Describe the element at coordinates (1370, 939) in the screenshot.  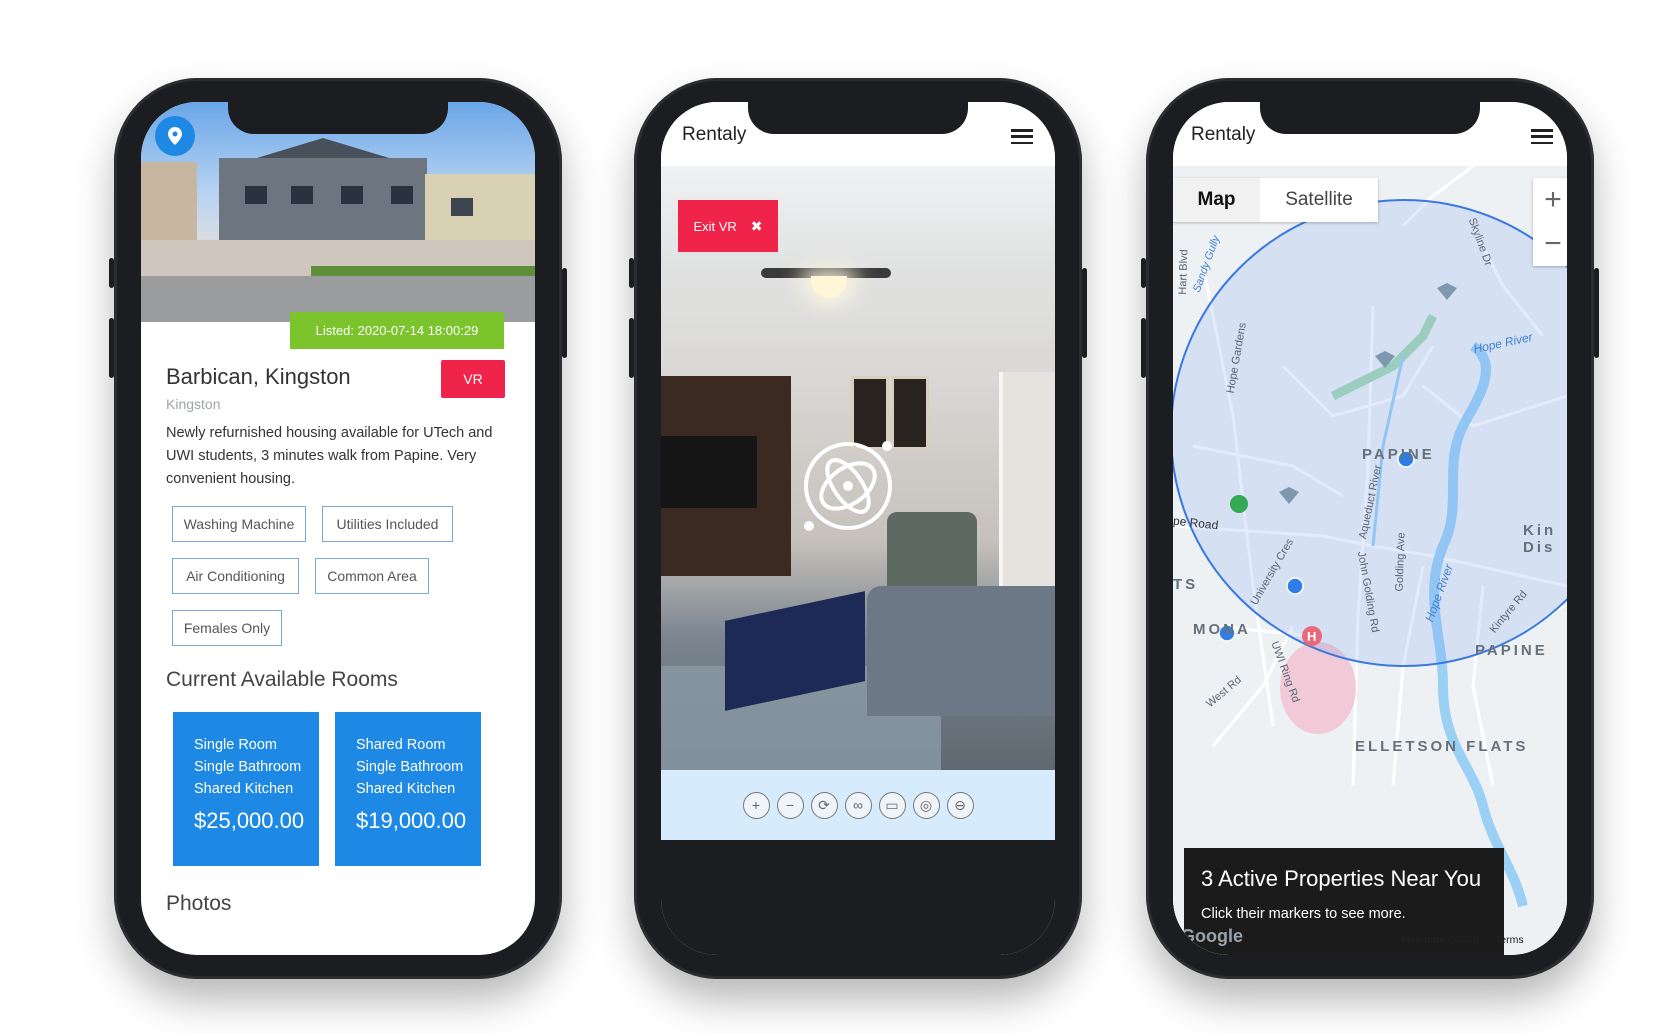
I see `map-attribution: Google Map data ©2020 Terms` at that location.